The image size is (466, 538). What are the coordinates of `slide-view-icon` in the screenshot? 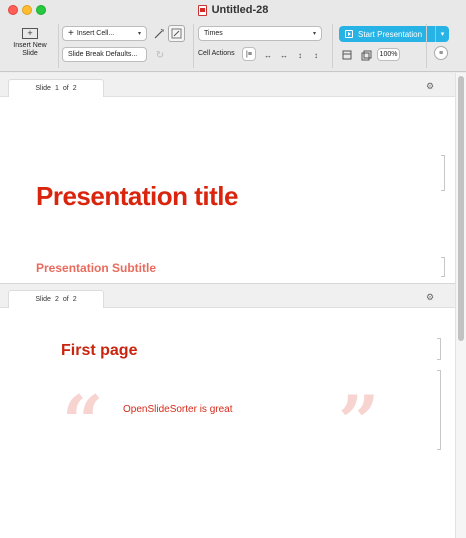 It's located at (347, 55).